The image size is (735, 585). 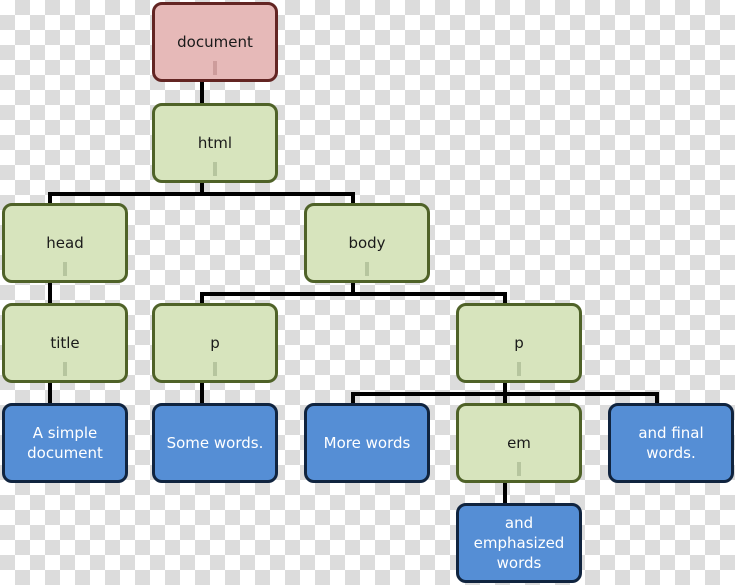 What do you see at coordinates (201, 194) in the screenshot?
I see `connector-html-bus` at bounding box center [201, 194].